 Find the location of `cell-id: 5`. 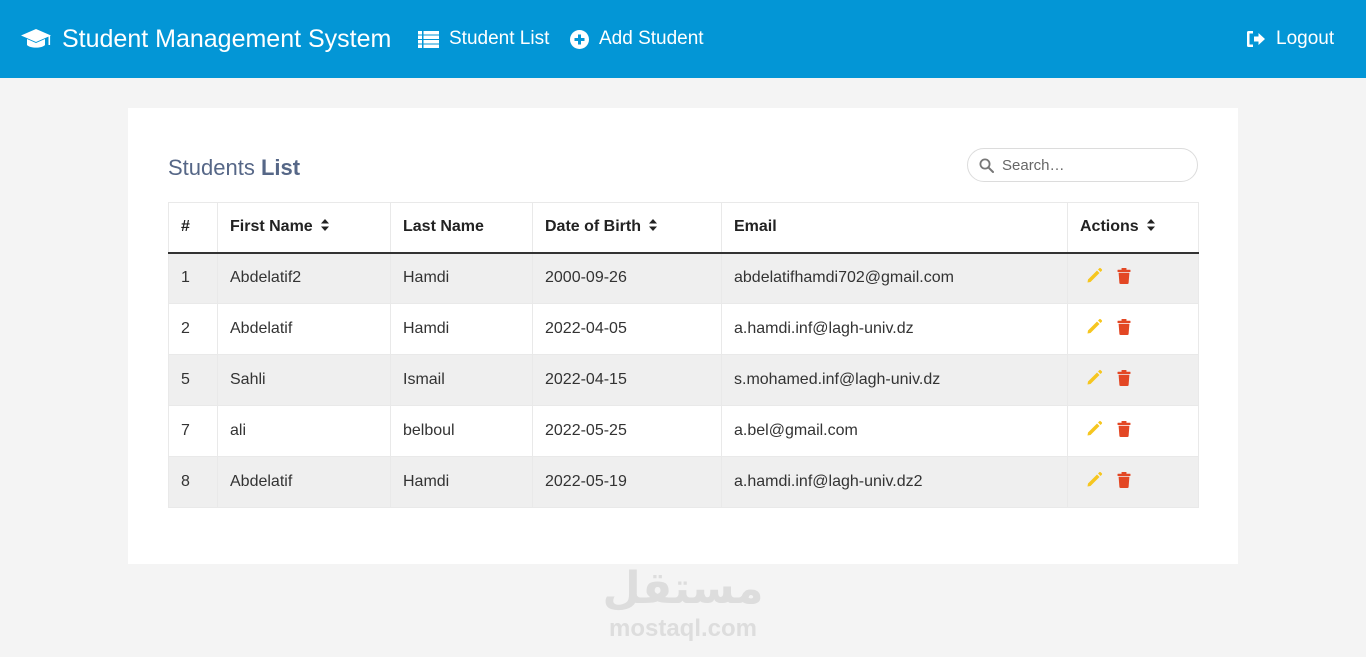

cell-id: 5 is located at coordinates (193, 380).